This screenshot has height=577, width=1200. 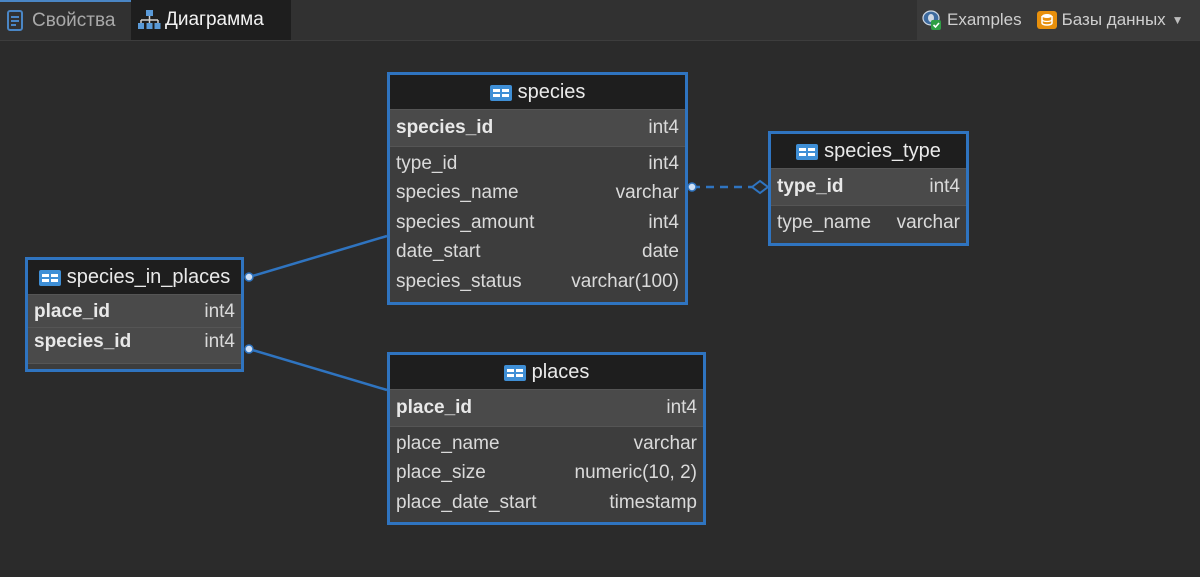 I want to click on column-row: species_amount int4, so click(x=537, y=223).